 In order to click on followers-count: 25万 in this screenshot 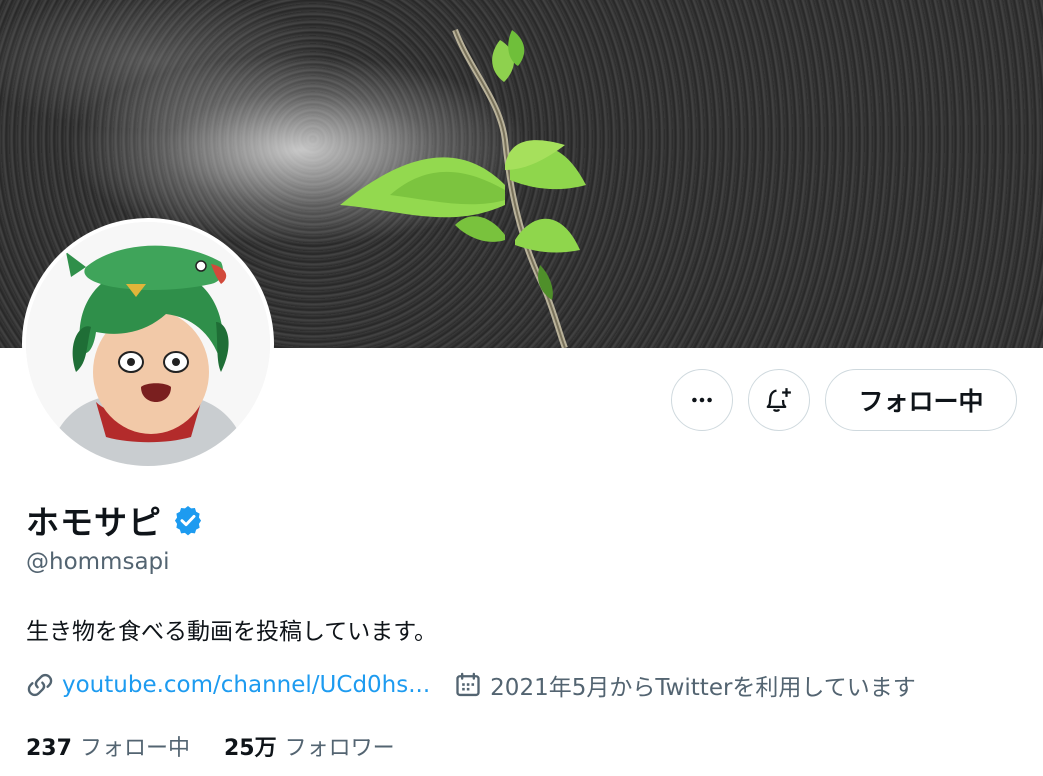, I will do `click(250, 748)`.